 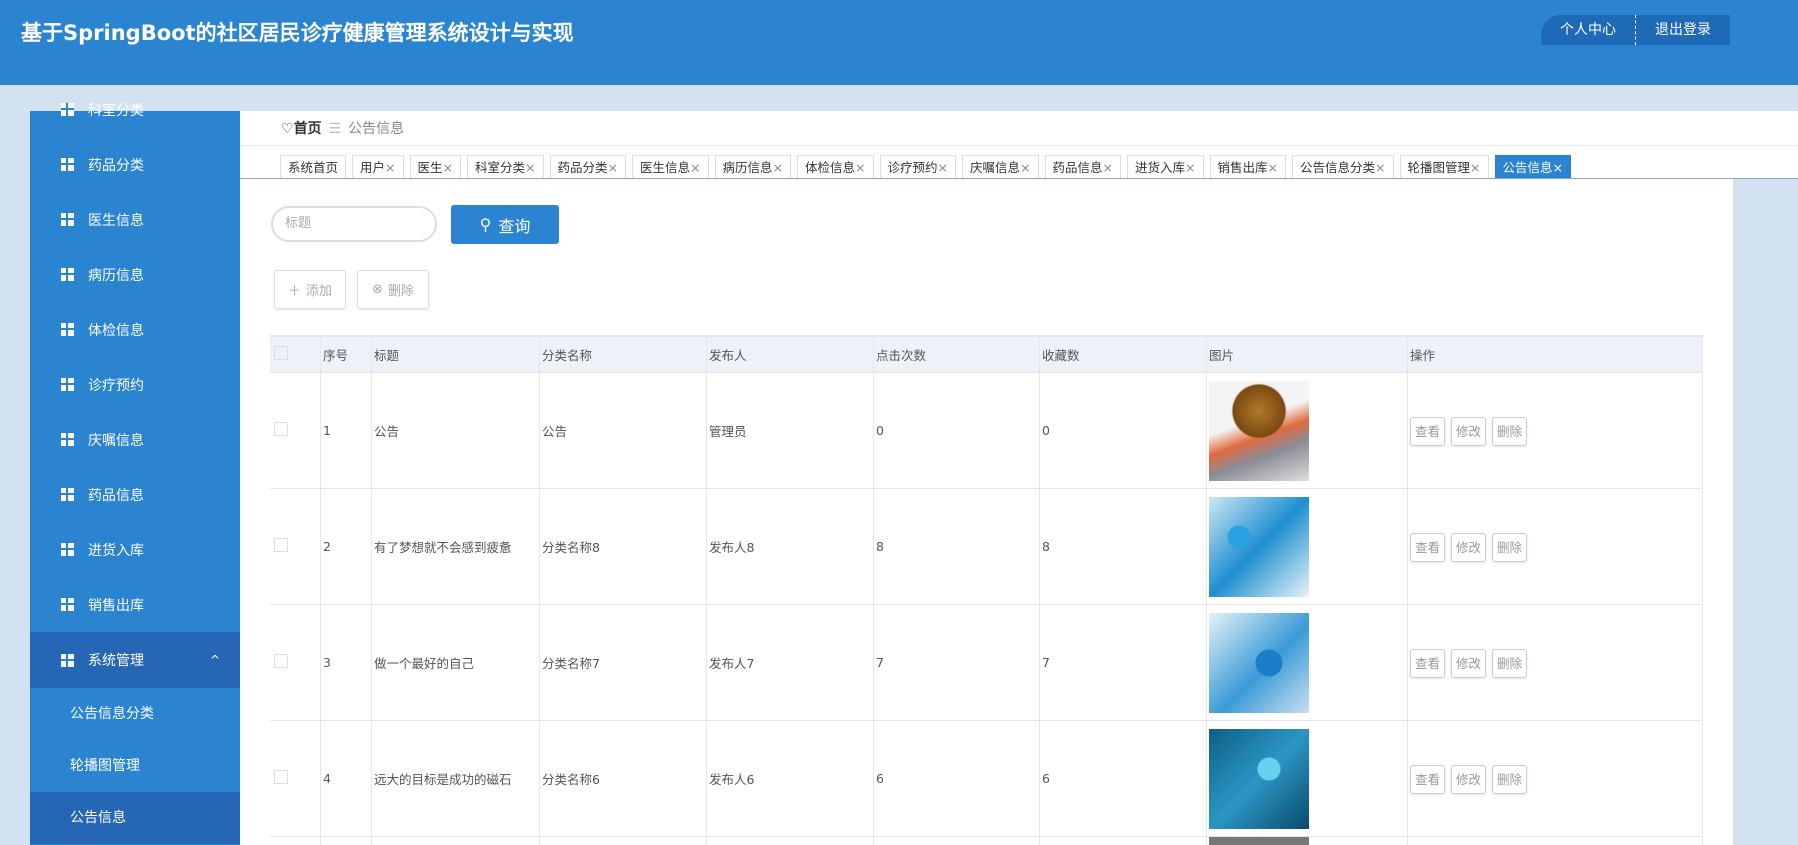 What do you see at coordinates (135, 494) in the screenshot?
I see `sidebar-item: 药品信息` at bounding box center [135, 494].